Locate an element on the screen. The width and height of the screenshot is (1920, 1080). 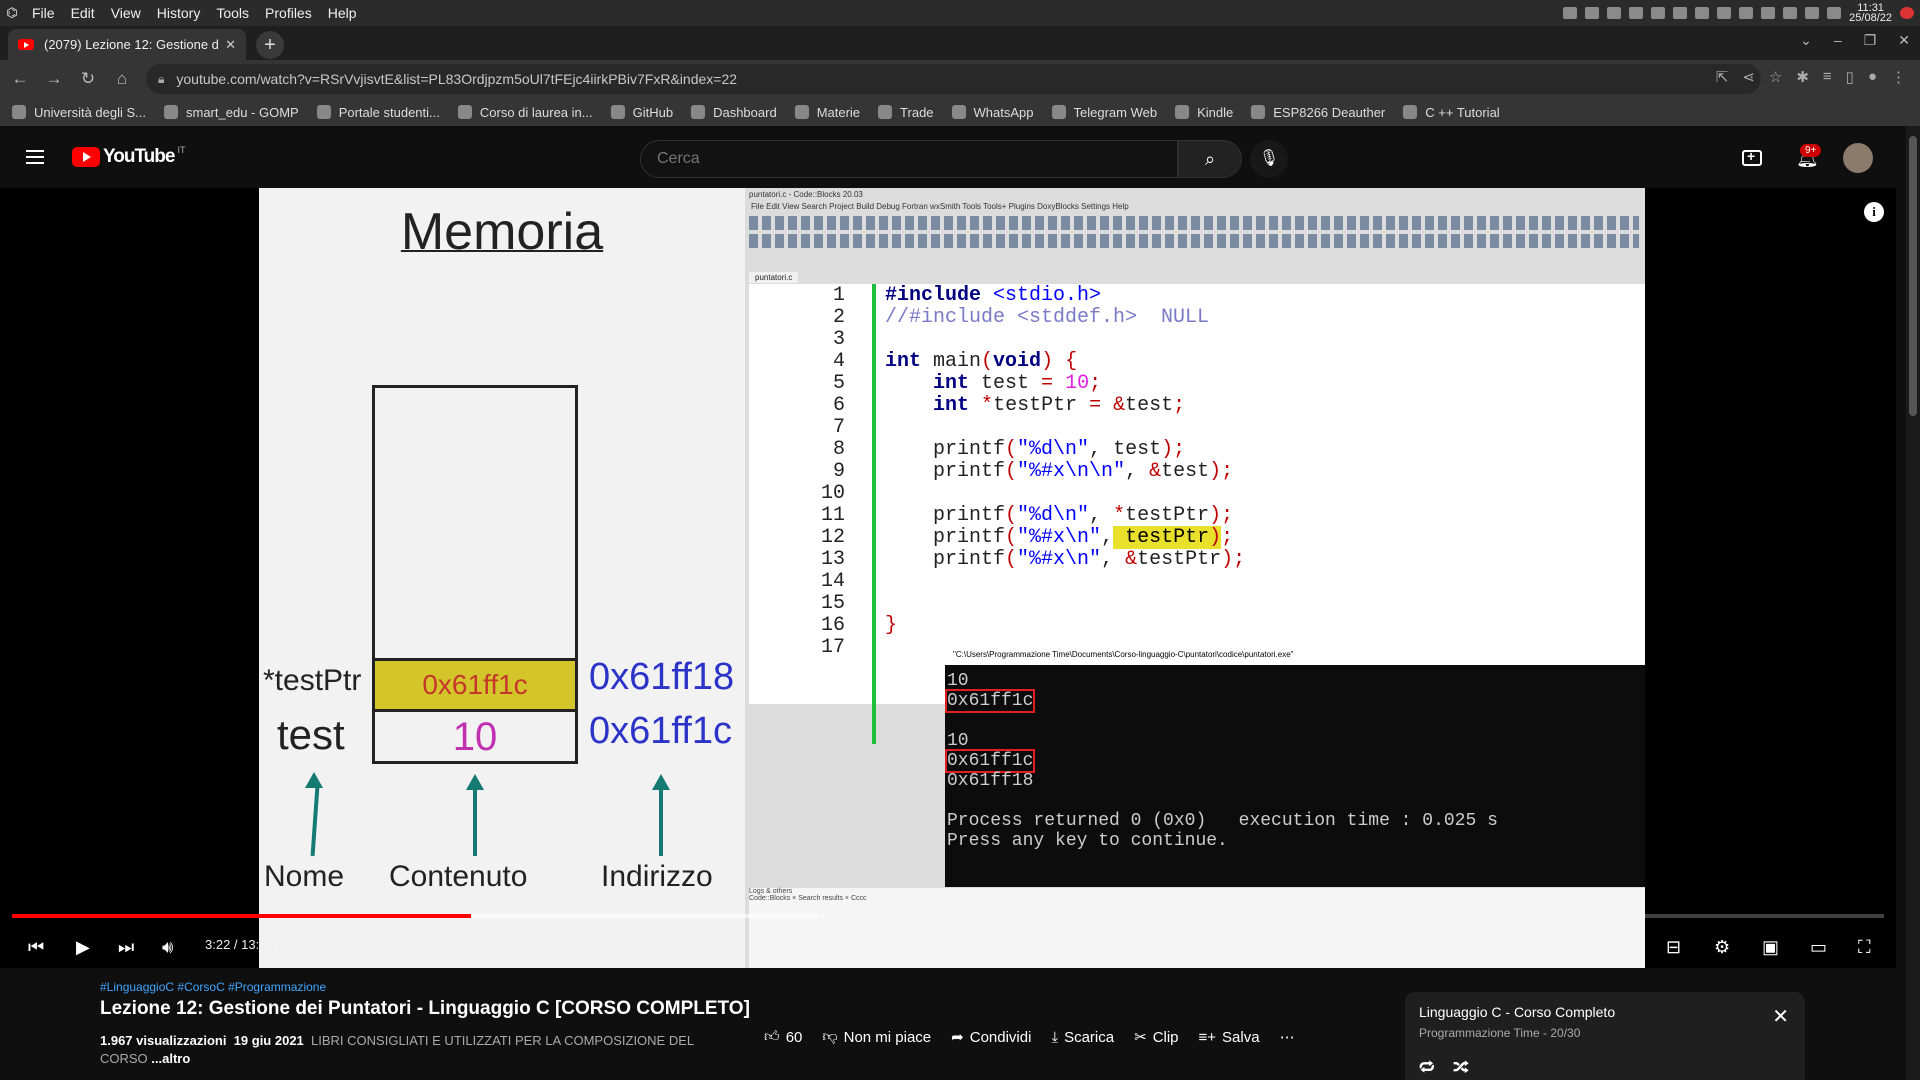
subtitles-icon: ⊟ is located at coordinates (1673, 947).